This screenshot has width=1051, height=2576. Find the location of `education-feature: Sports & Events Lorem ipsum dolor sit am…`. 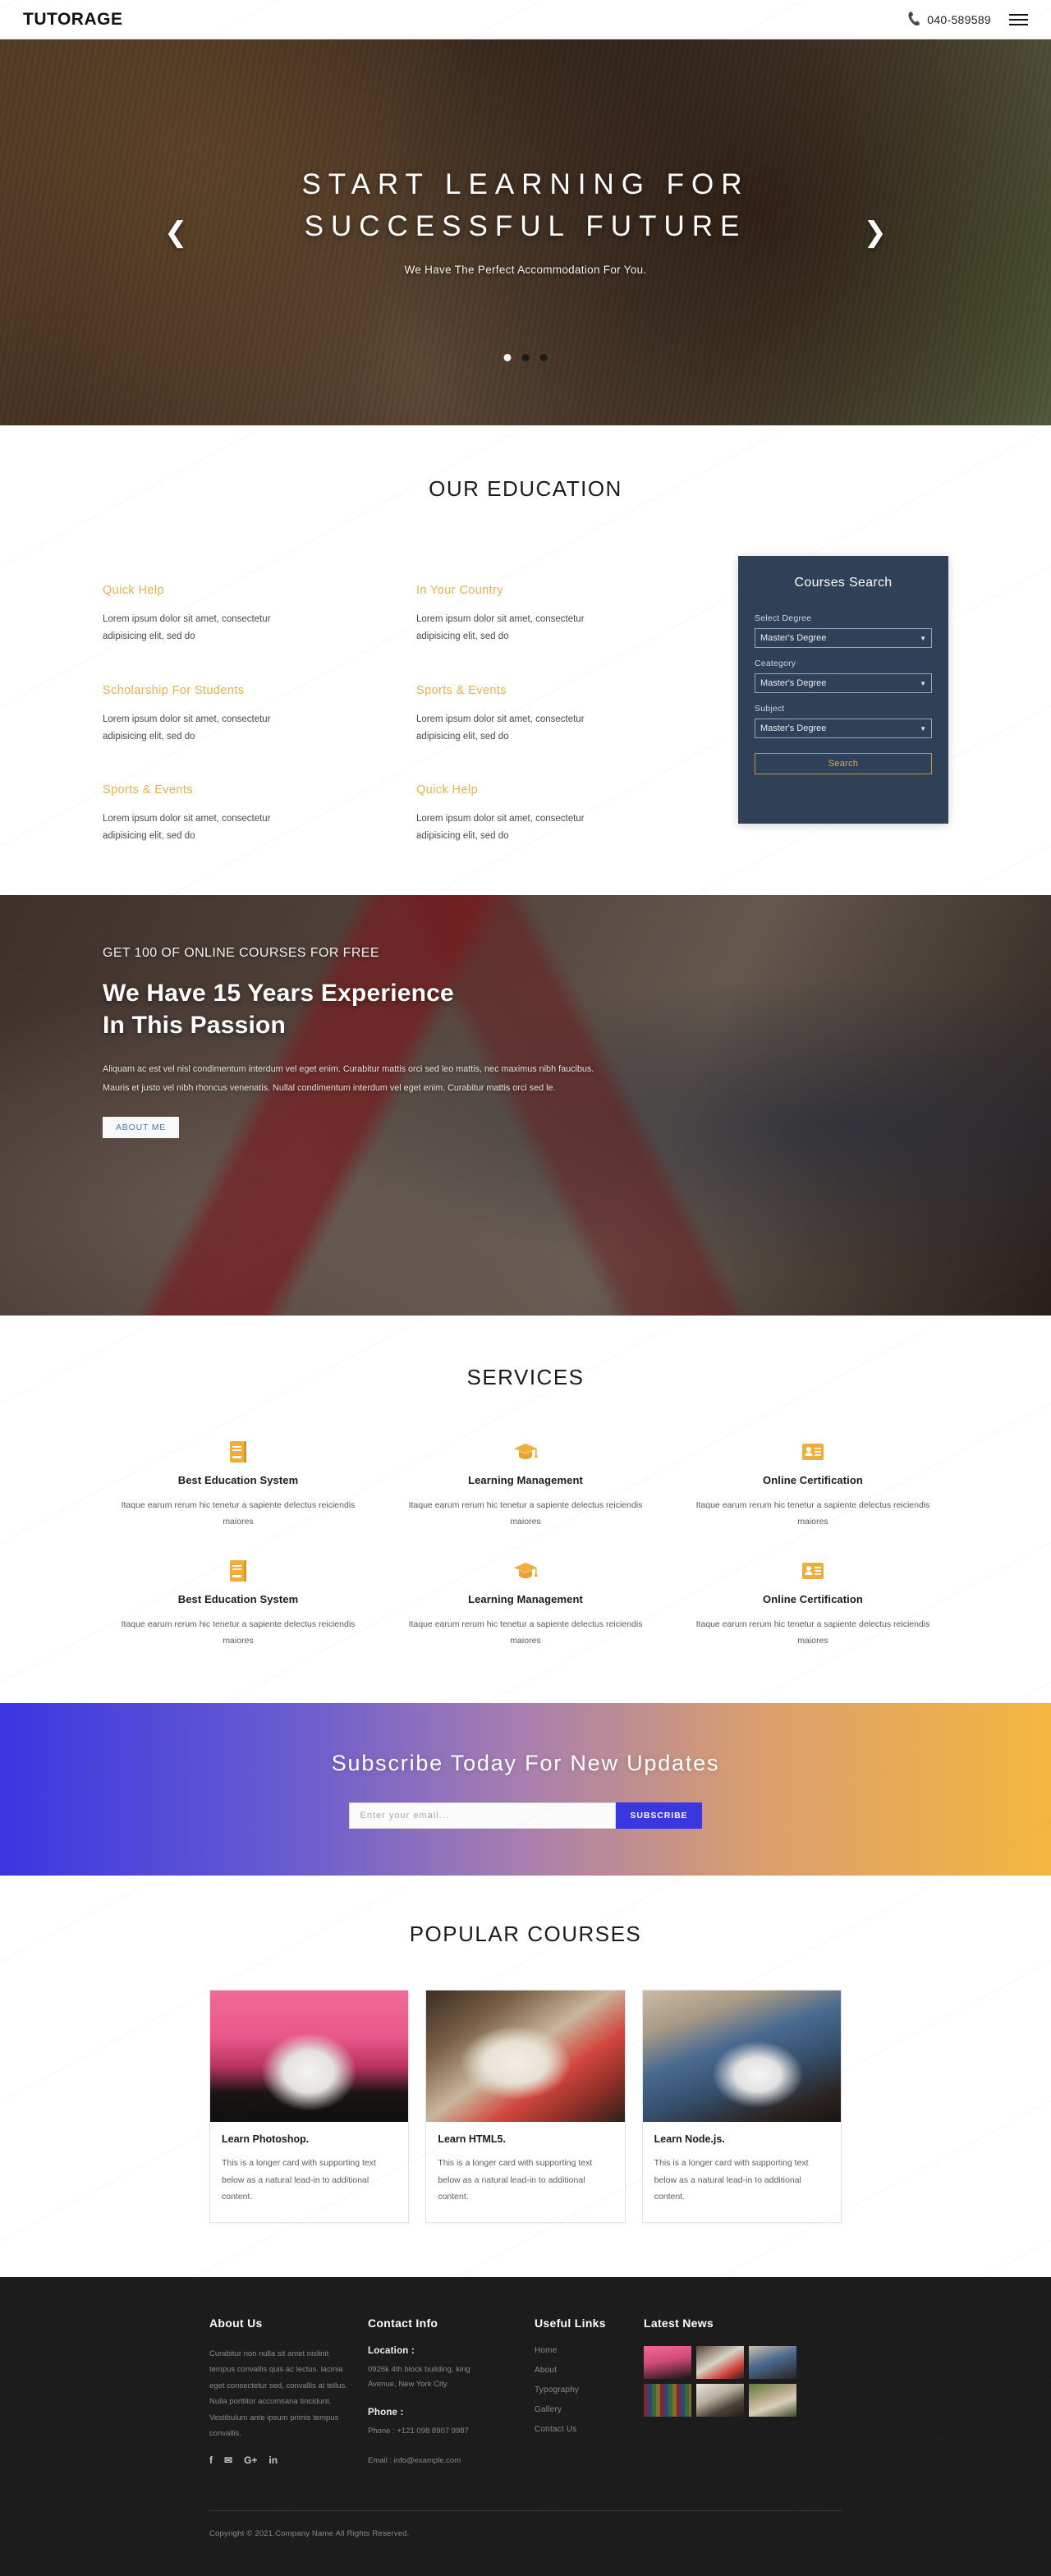

education-feature: Sports & Events Lorem ipsum dolor sit am… is located at coordinates (560, 715).